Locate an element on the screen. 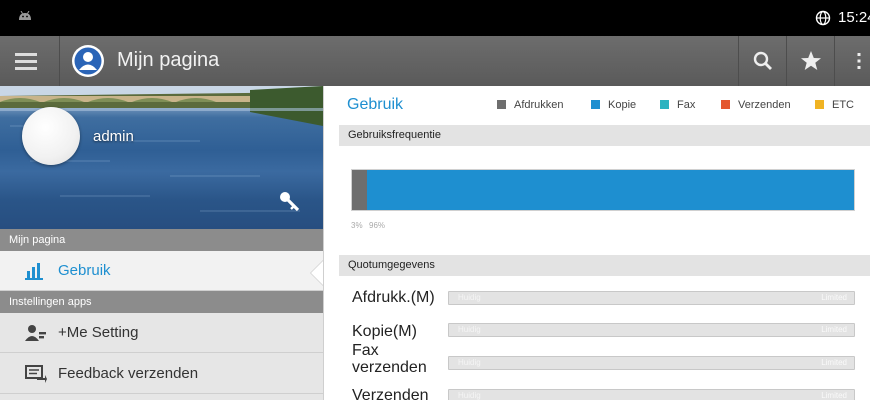 Image resolution: width=870 pixels, height=400 pixels. profile-picture is located at coordinates (51, 136).